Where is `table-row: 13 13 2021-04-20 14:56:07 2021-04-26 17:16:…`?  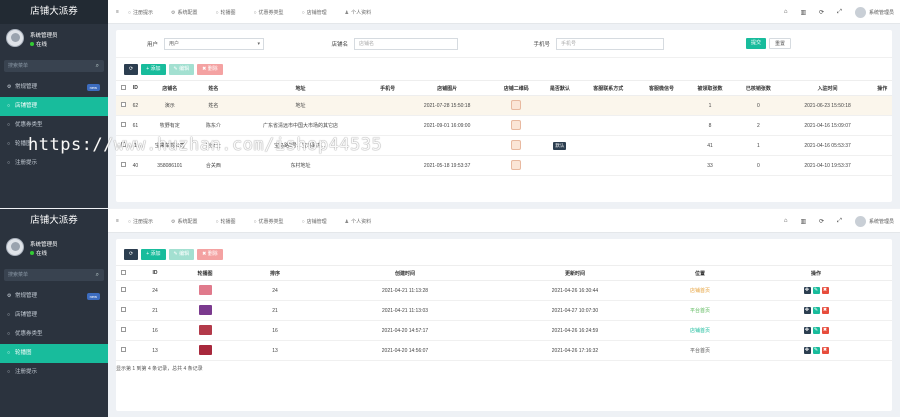
table-row: 13 13 2021-04-20 14:56:07 2021-04-26 17:16:… is located at coordinates (504, 350).